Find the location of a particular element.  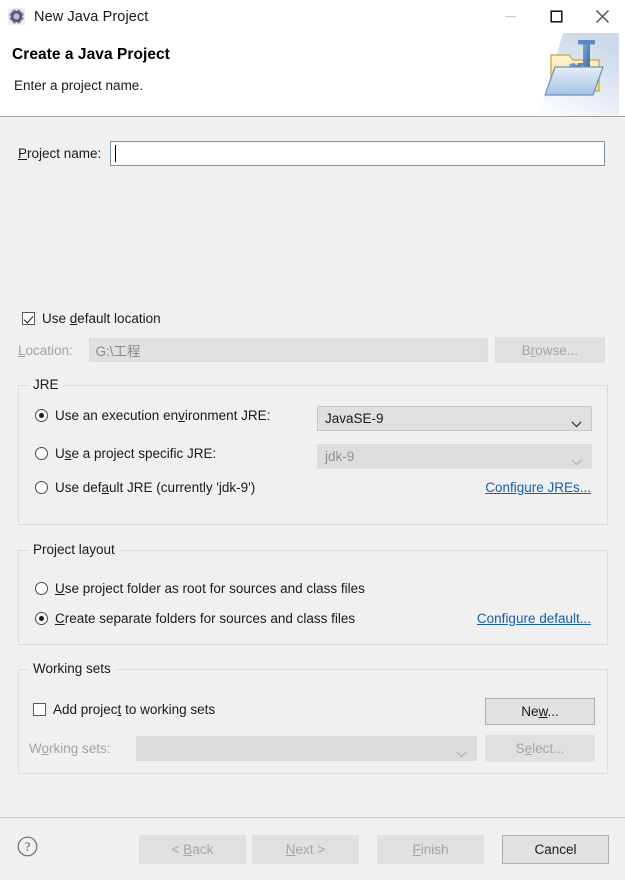

jre-execution-environment-label: Use an execution environment JRE: is located at coordinates (163, 415).